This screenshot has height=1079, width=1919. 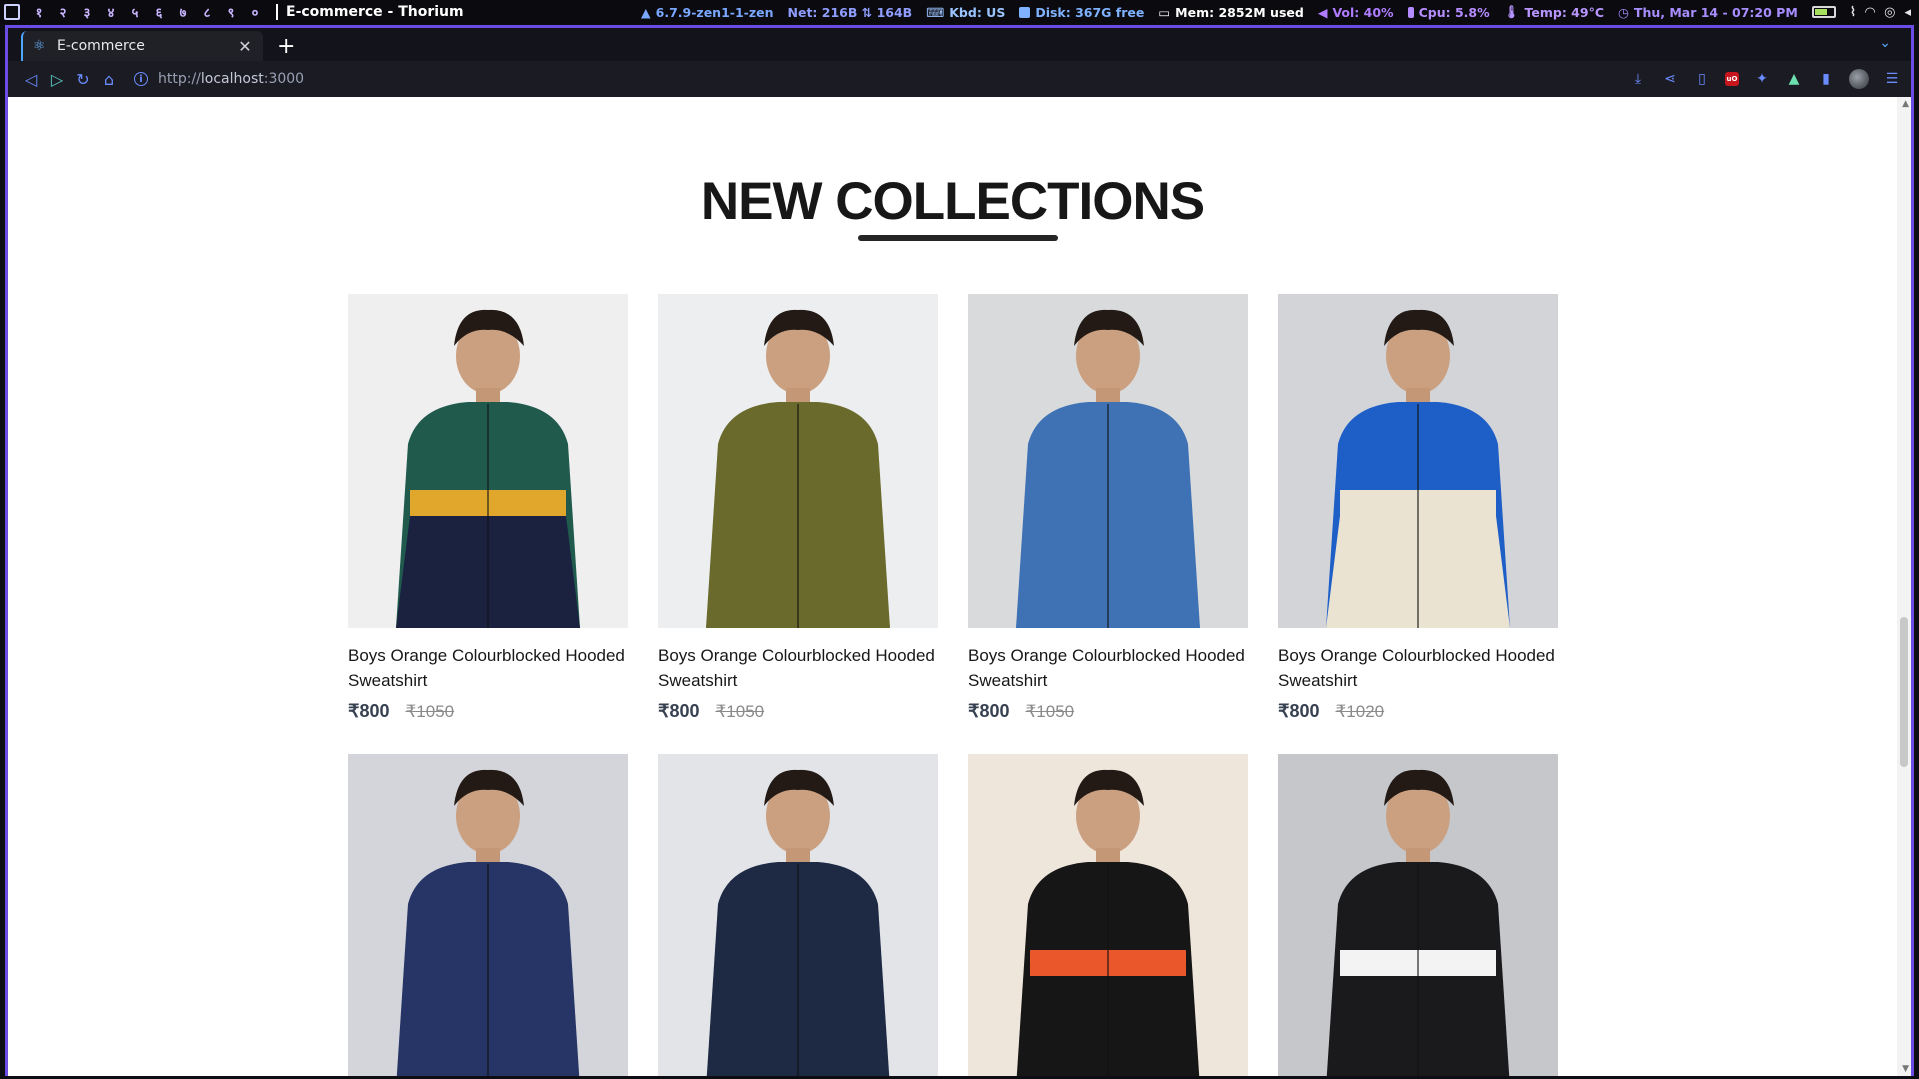 I want to click on bookmark-icon: ▯, so click(x=1702, y=79).